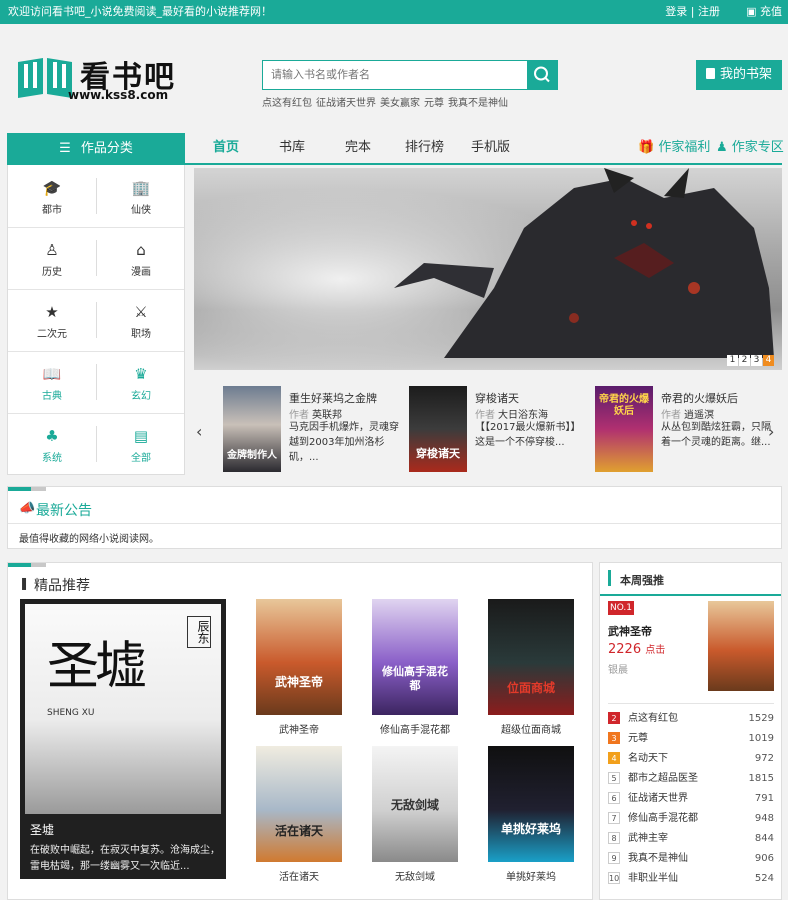 The image size is (788, 900). Describe the element at coordinates (400, 103) in the screenshot. I see `hot-search-link: 美女赢家` at that location.